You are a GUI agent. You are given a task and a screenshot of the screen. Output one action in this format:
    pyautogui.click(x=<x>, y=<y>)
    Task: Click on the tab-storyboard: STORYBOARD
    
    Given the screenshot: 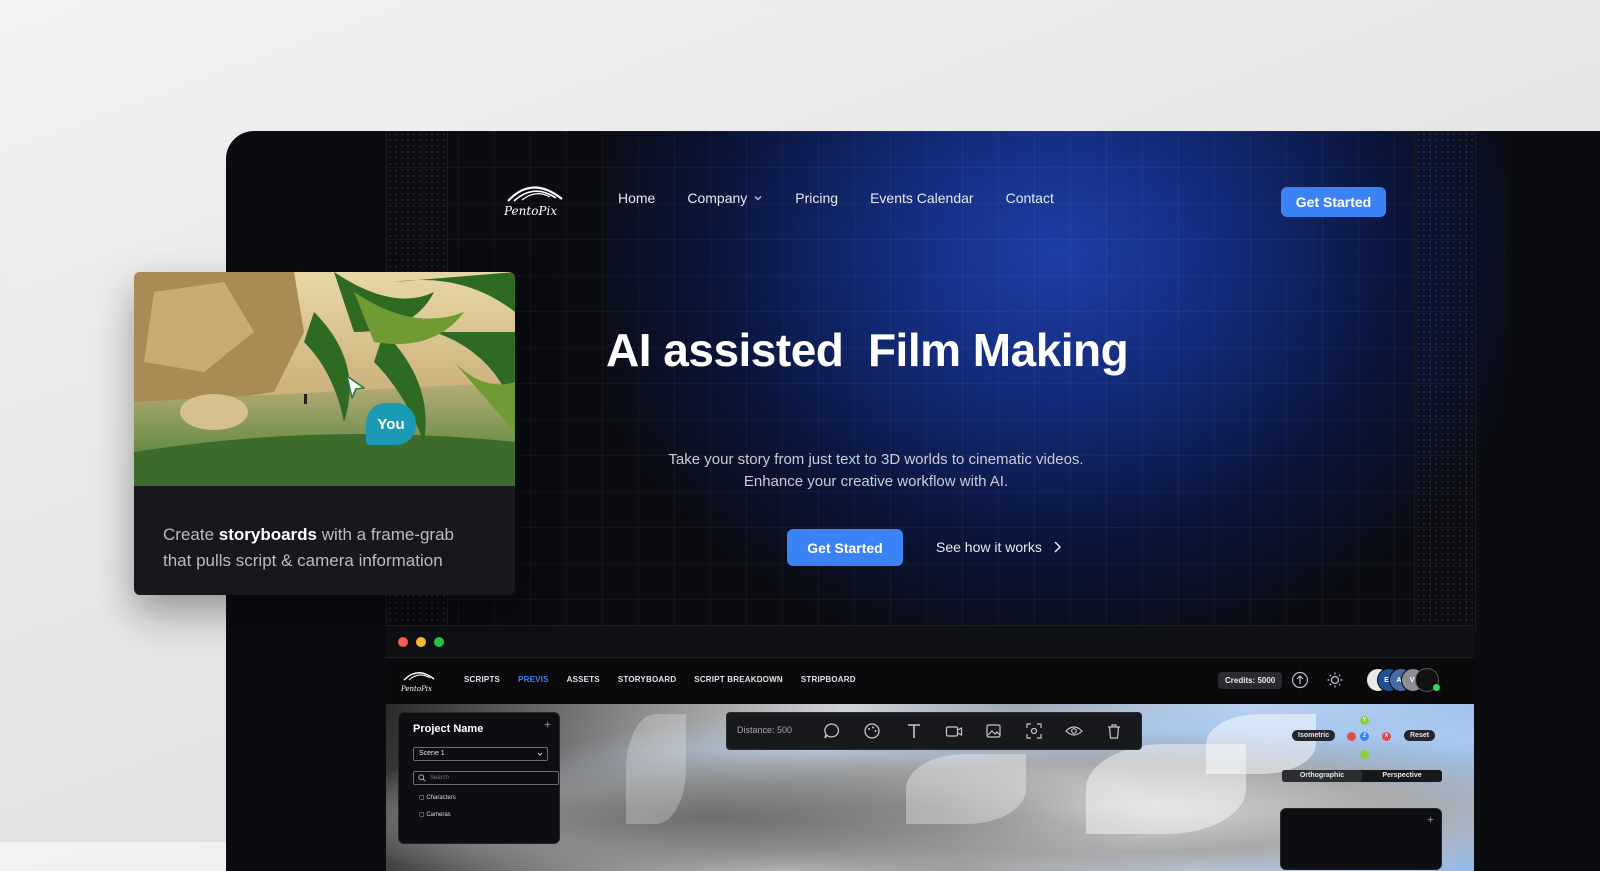 What is the action you would take?
    pyautogui.click(x=647, y=679)
    